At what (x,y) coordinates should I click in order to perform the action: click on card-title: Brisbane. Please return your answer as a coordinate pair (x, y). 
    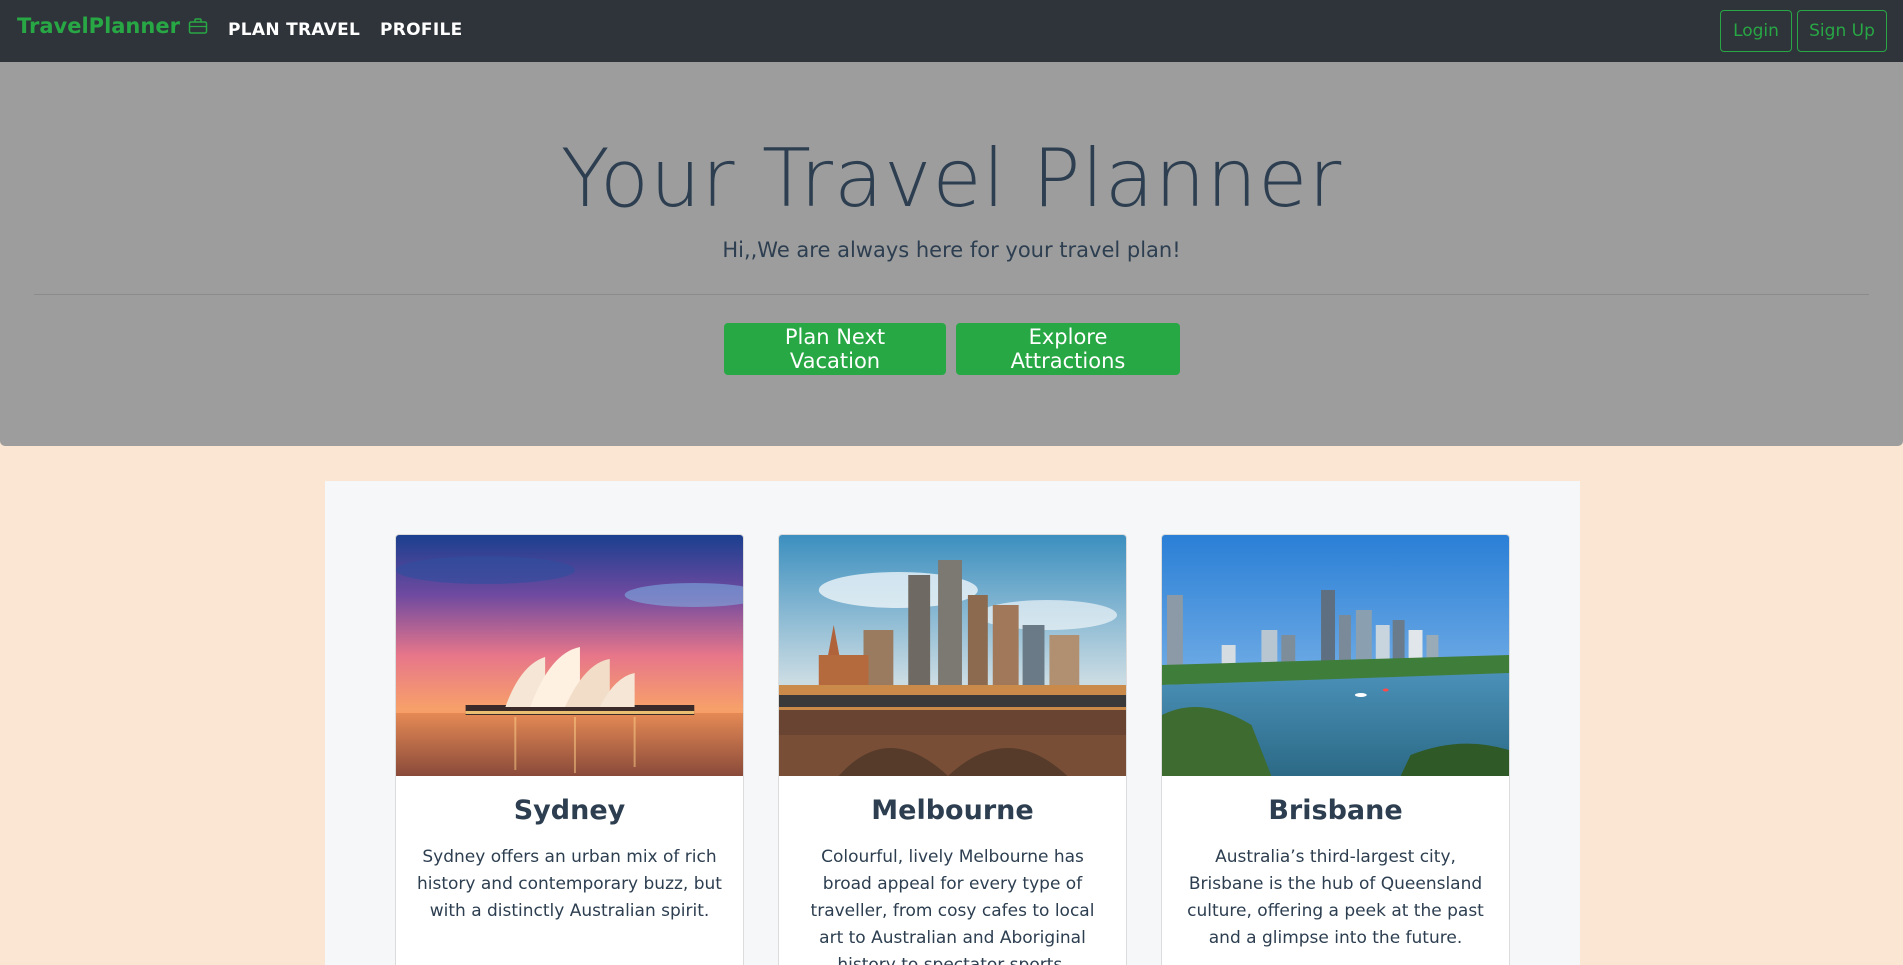
    Looking at the image, I should click on (1335, 810).